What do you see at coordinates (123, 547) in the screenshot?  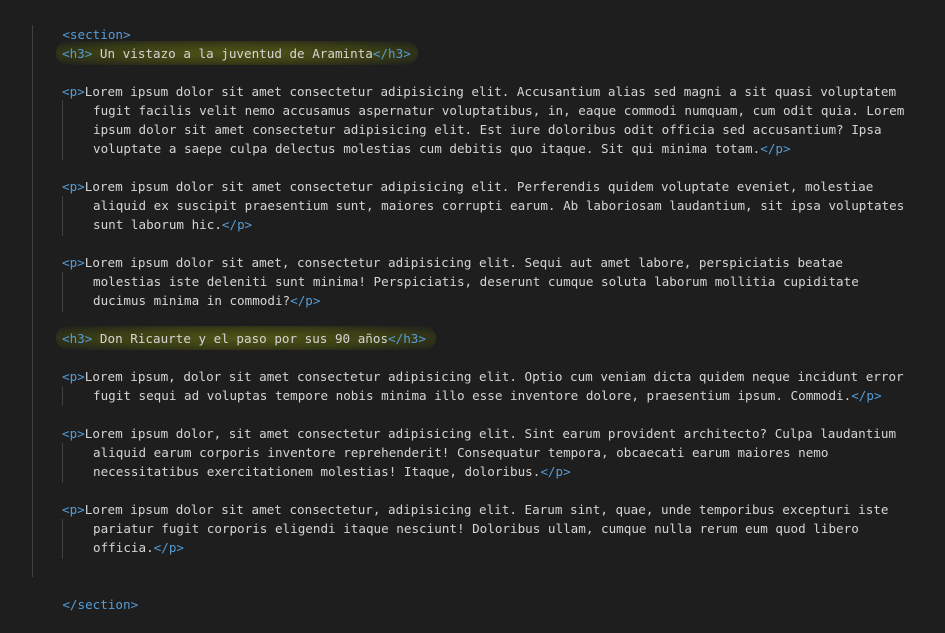 I see `p6-line3: officia.` at bounding box center [123, 547].